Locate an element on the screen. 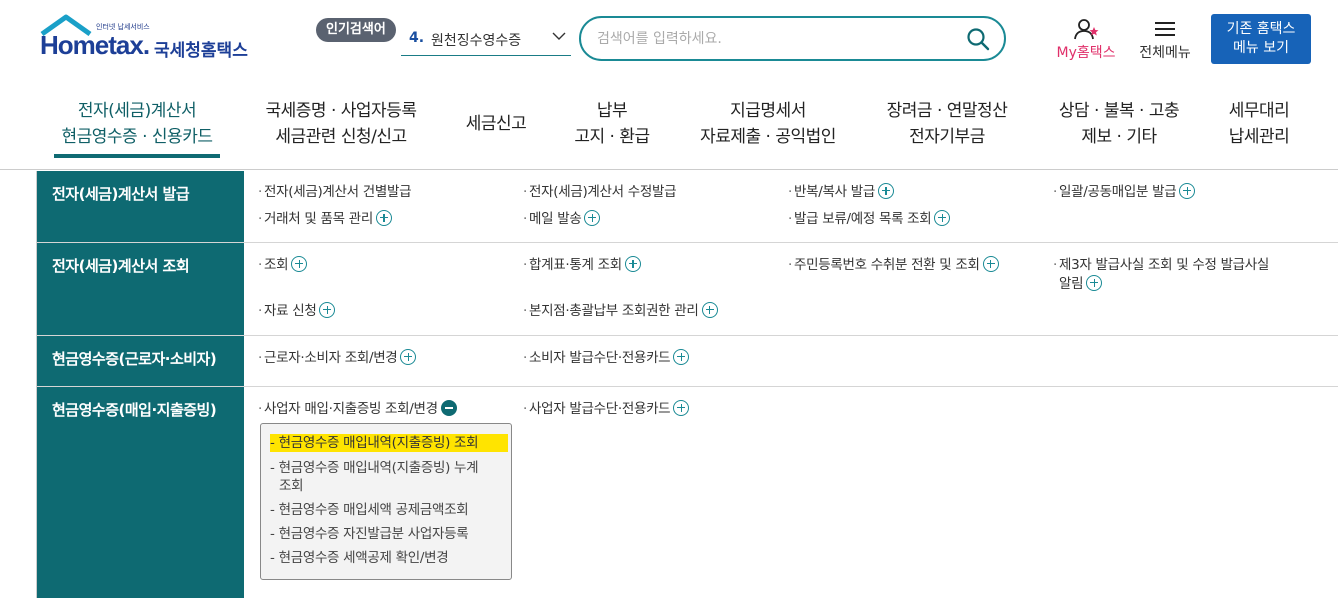  gnb-item-agent: 세무대리 납세관리 is located at coordinates (1259, 124).